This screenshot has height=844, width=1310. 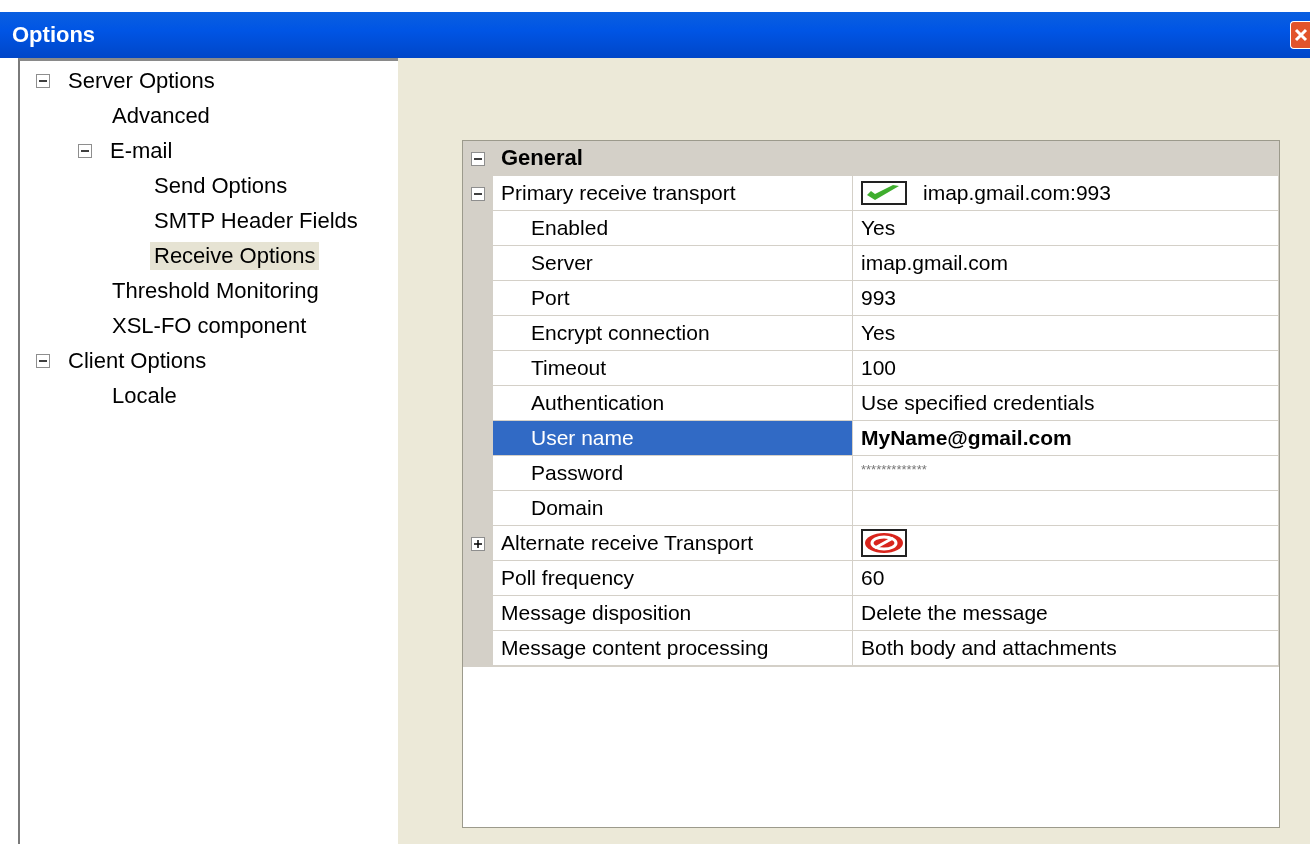 I want to click on property-name: Alternate receive Transport, so click(x=673, y=543).